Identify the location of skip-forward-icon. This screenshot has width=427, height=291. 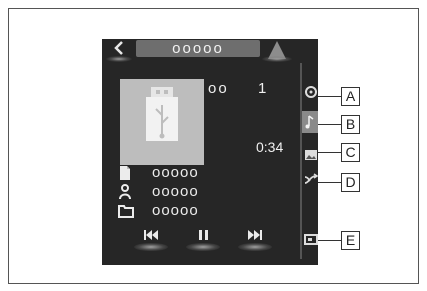
(255, 236).